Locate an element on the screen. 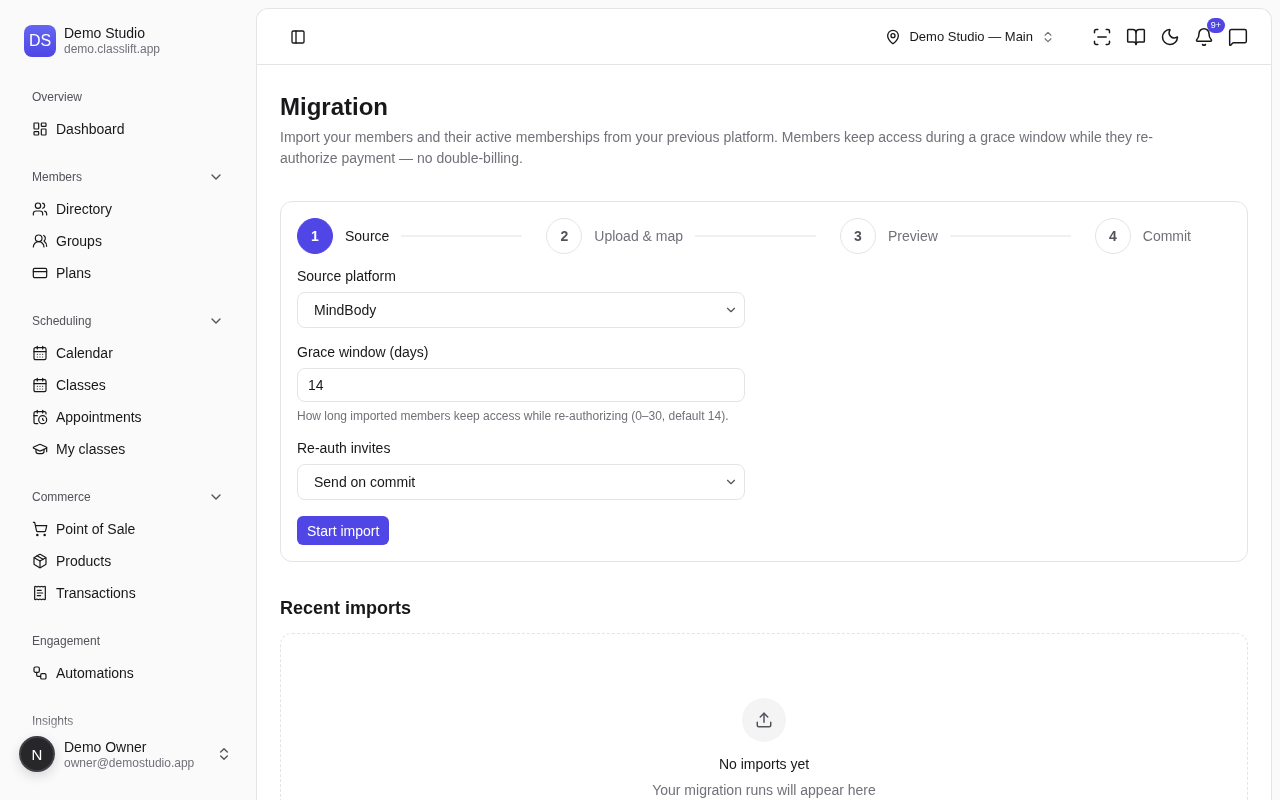 Image resolution: width=1280 pixels, height=800 pixels. studio-name: Demo Studio is located at coordinates (105, 33).